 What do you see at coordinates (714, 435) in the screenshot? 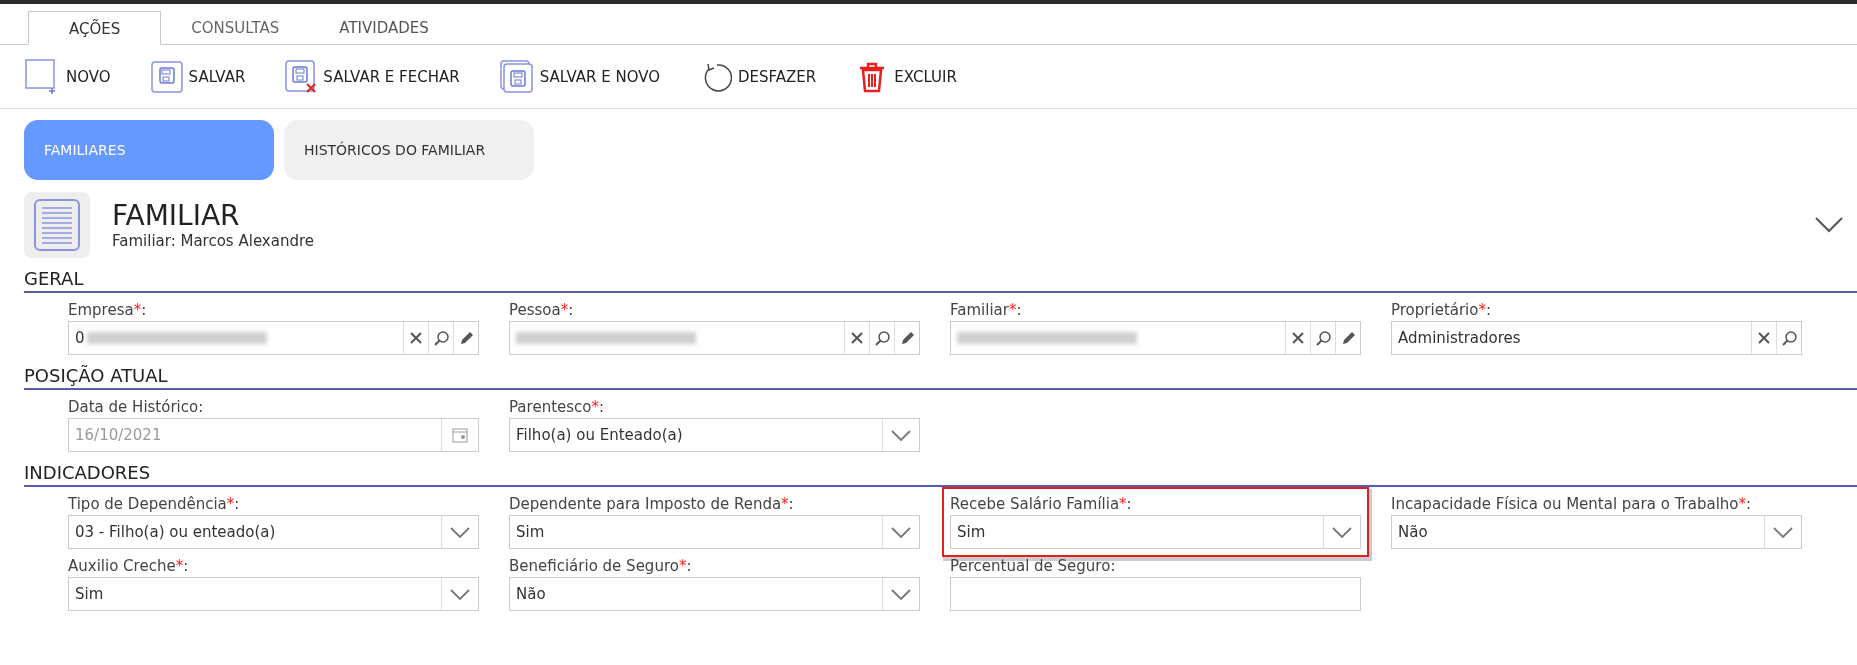
I see `dropdown: Filho(a) ou Enteado(a)` at bounding box center [714, 435].